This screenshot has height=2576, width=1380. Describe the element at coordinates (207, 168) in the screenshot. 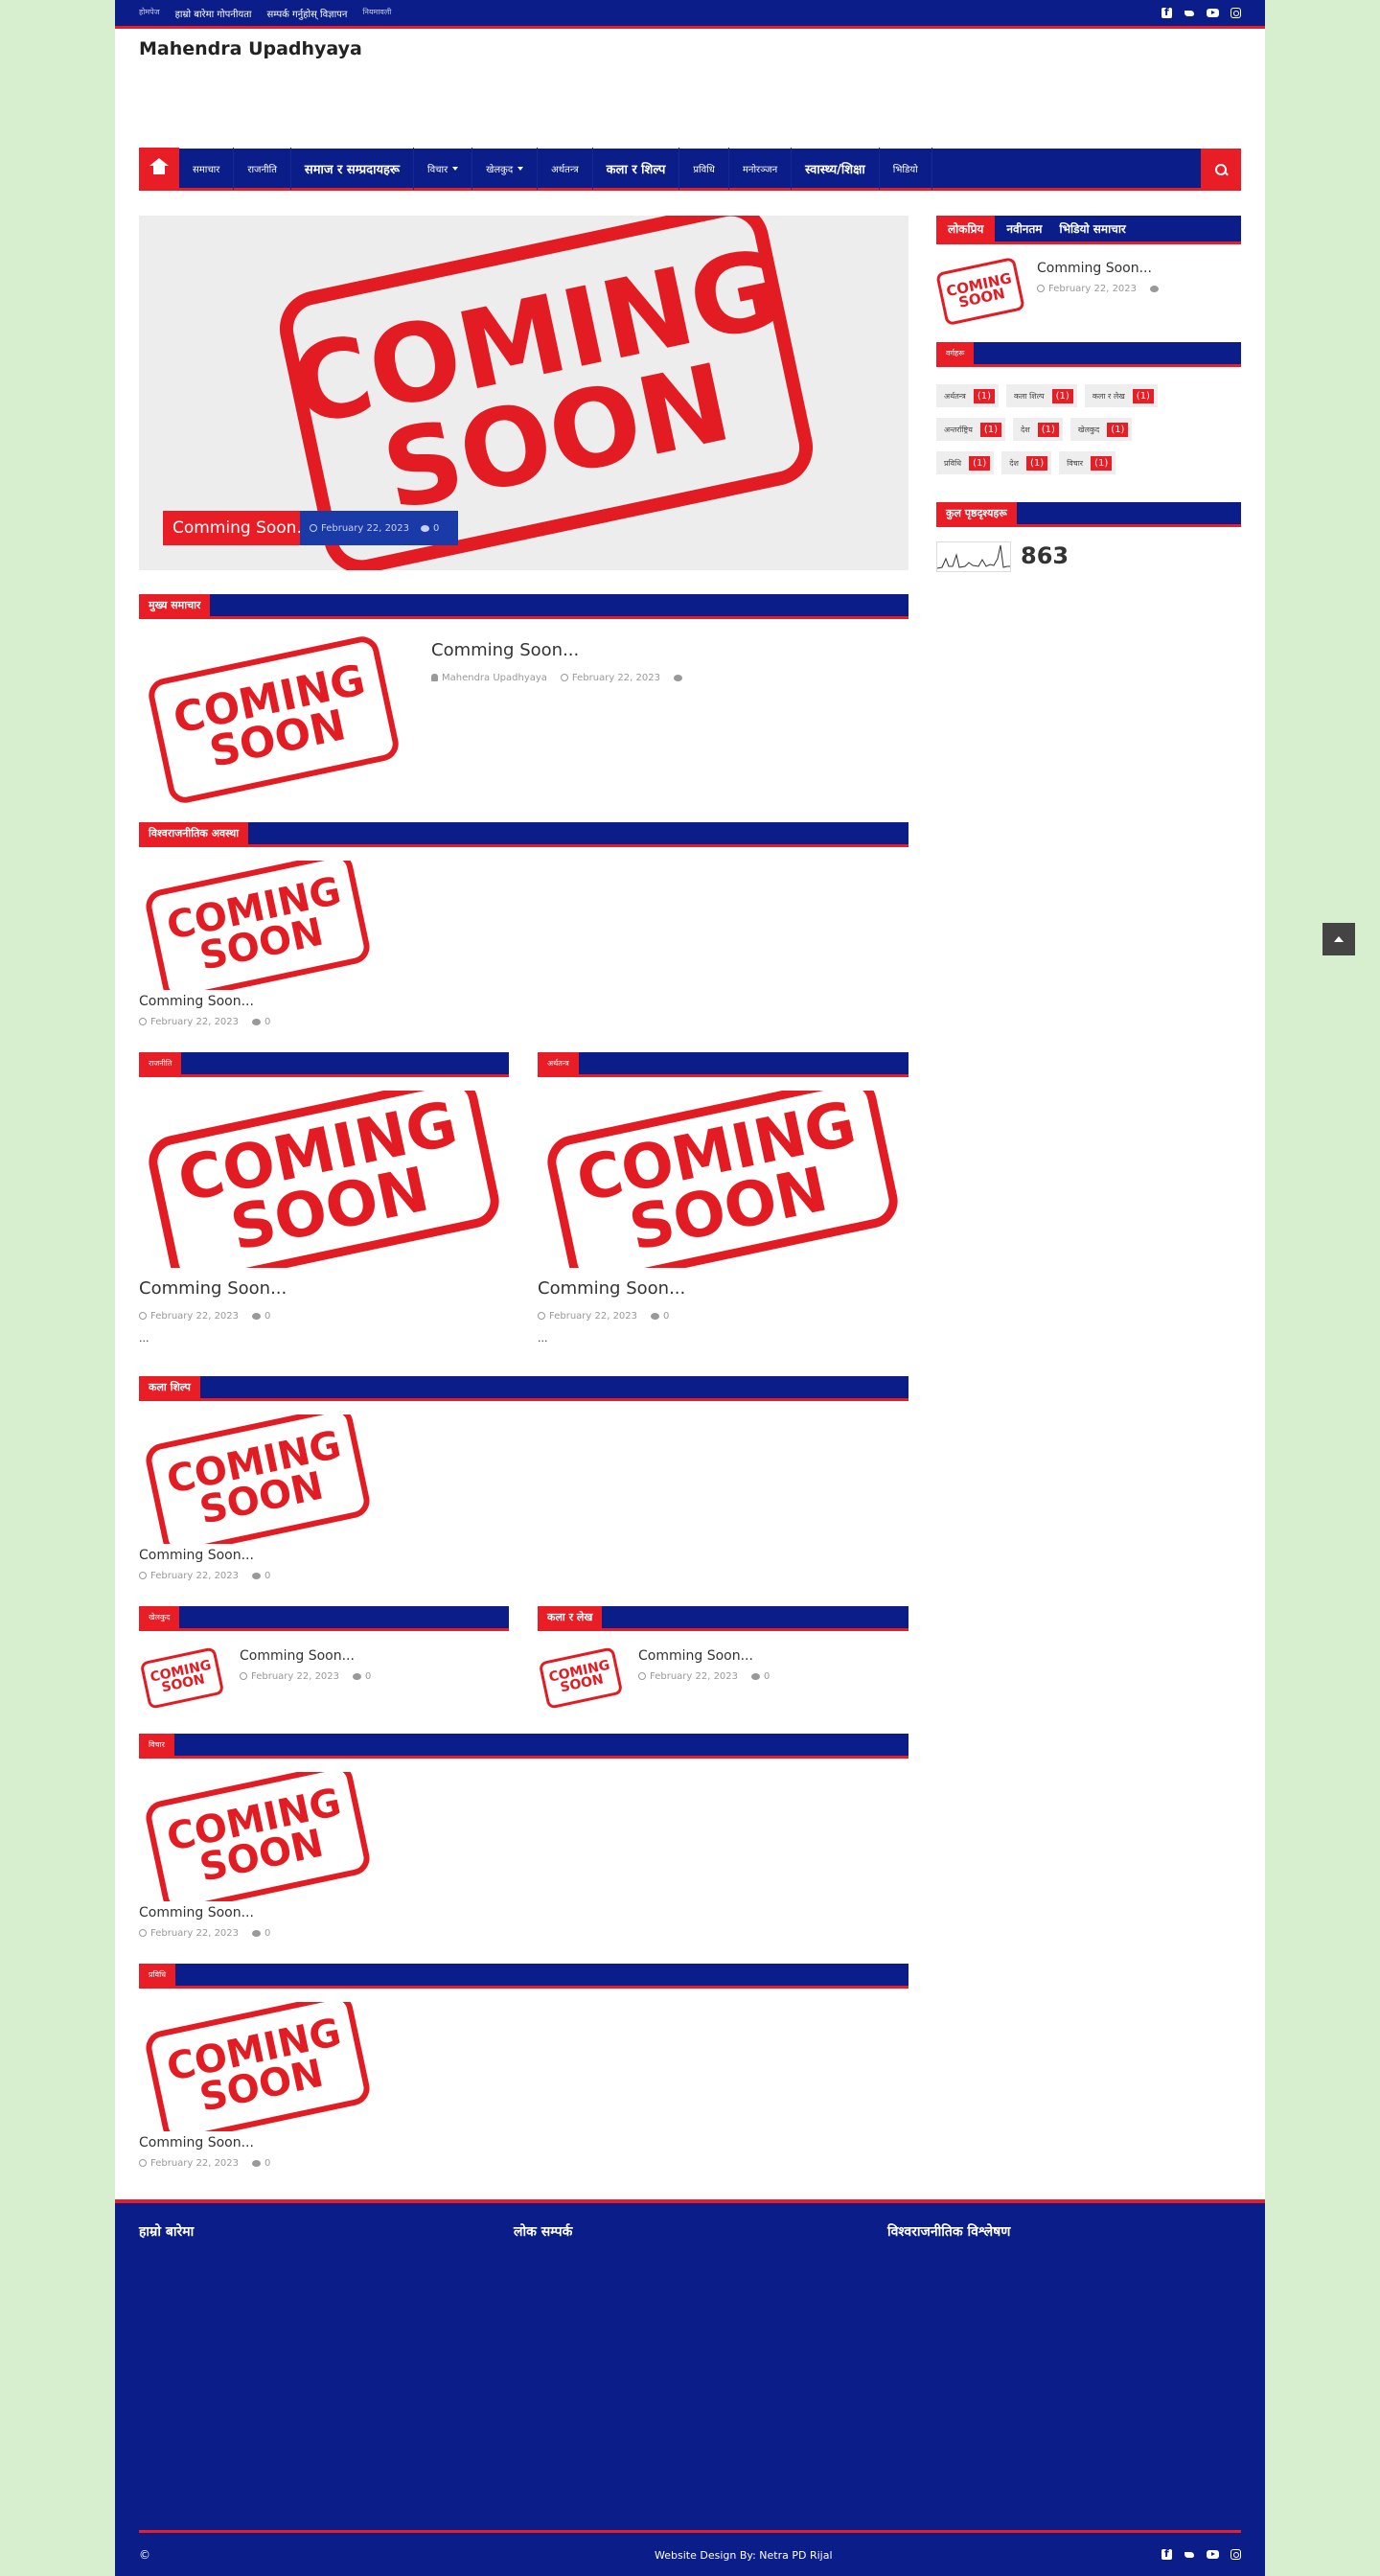

I see `nav-item: समाचार` at that location.